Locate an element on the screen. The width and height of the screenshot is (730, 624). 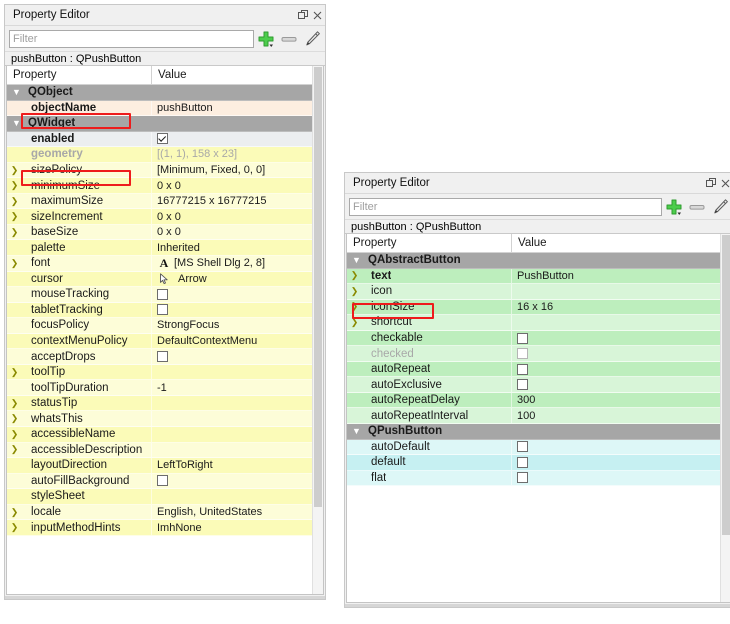
property-row: mouseTracking is located at coordinates (165, 295).